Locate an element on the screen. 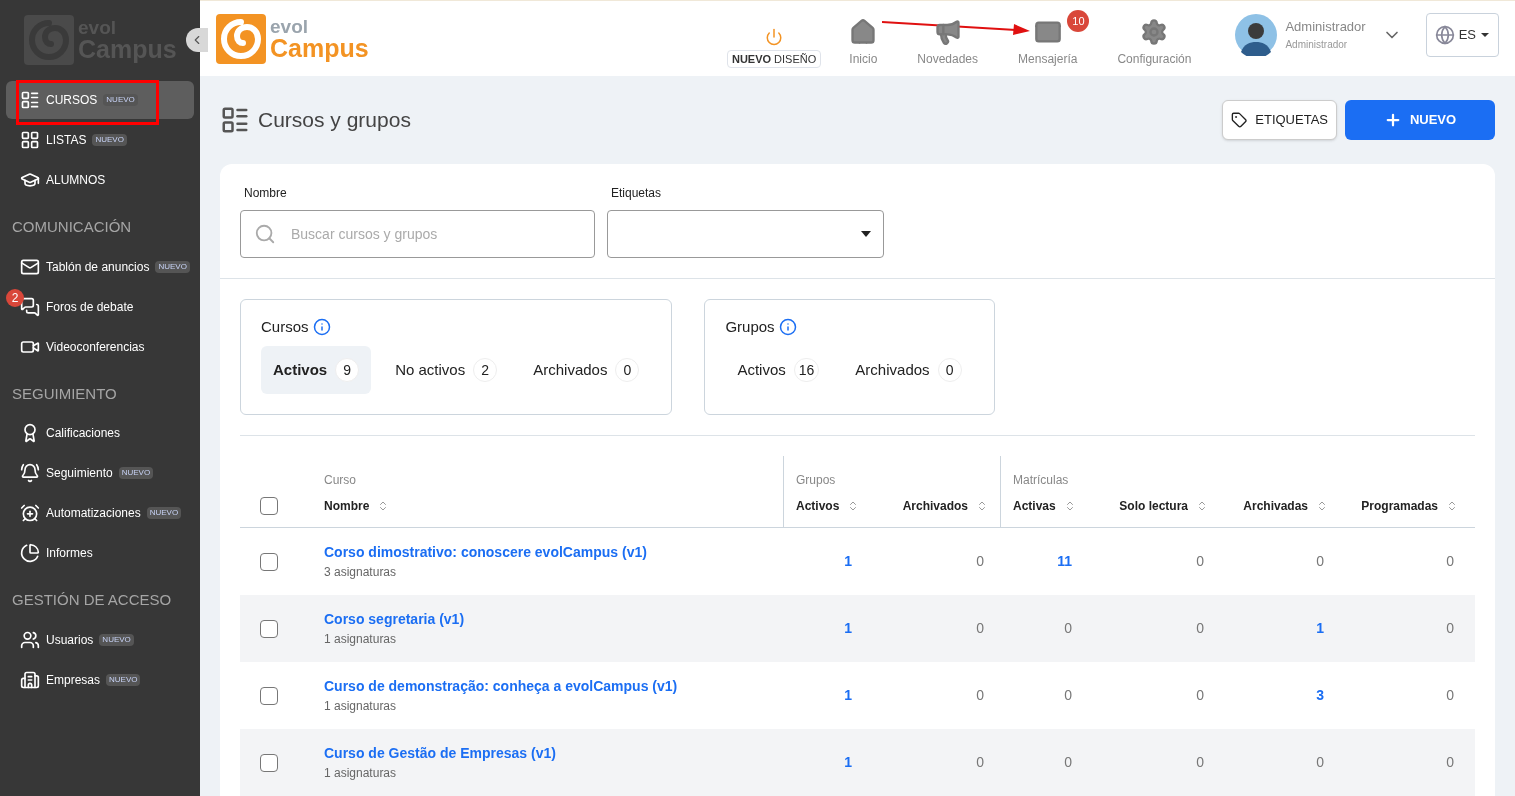 This screenshot has width=1515, height=796. user-name: Administrador is located at coordinates (1325, 27).